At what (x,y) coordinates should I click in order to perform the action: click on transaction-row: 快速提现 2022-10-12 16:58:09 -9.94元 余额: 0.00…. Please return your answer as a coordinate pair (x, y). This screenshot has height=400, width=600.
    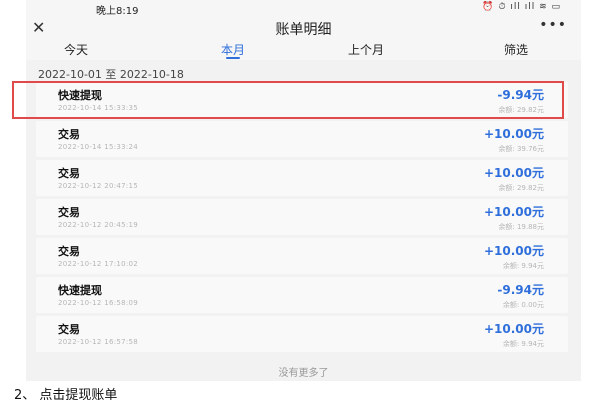
    Looking at the image, I should click on (302, 295).